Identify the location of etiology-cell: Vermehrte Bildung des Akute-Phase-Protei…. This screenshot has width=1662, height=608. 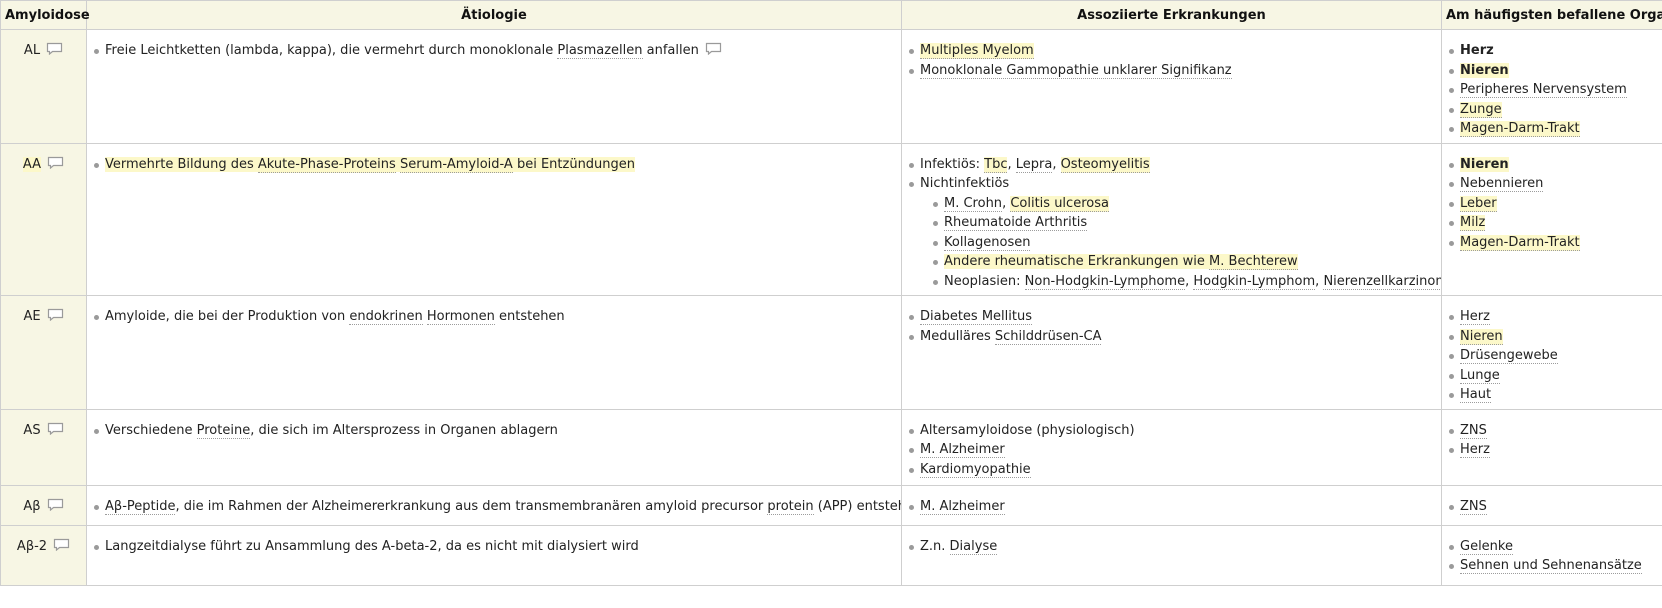
(494, 219).